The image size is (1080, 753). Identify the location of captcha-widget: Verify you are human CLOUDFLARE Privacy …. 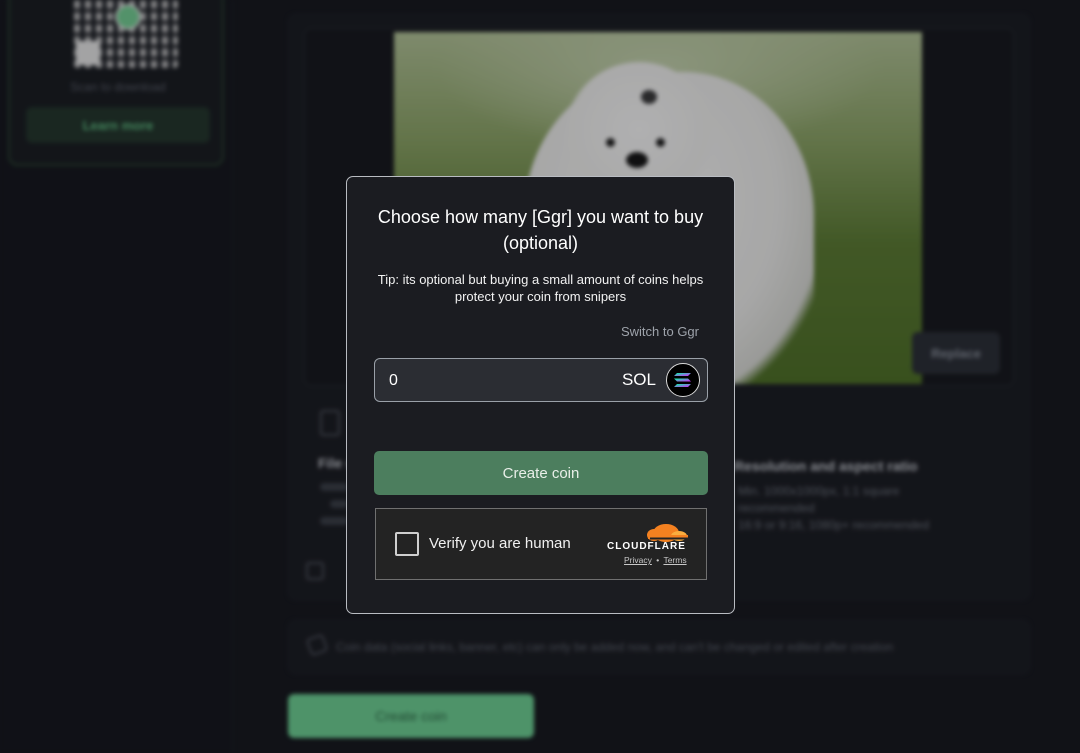
(541, 544).